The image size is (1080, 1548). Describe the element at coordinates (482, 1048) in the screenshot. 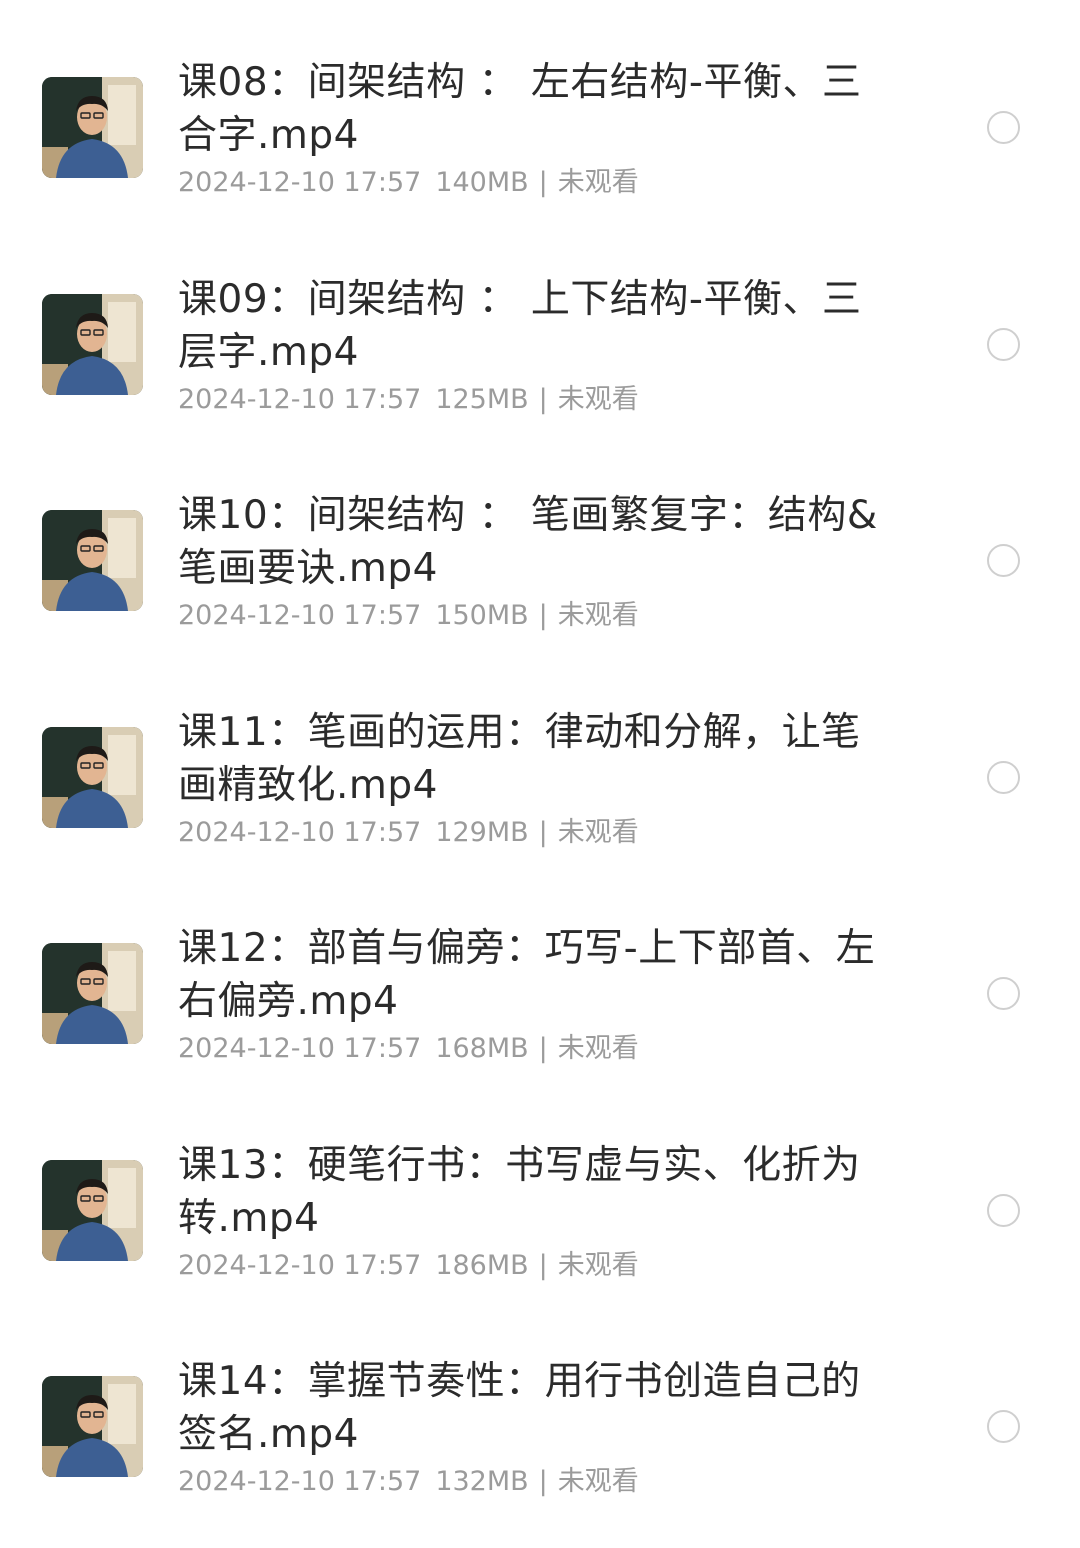

I see `file-size: 168MB` at that location.